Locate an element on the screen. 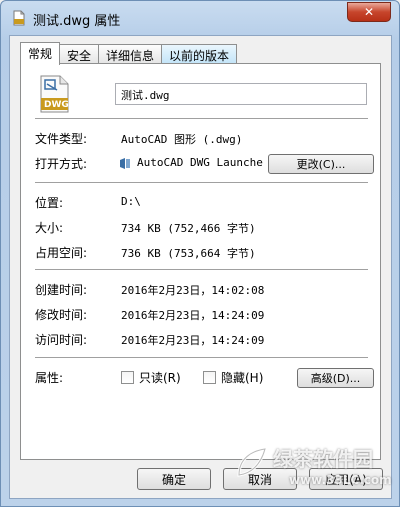 Image resolution: width=400 pixels, height=507 pixels. readonly-checkbox is located at coordinates (127, 377).